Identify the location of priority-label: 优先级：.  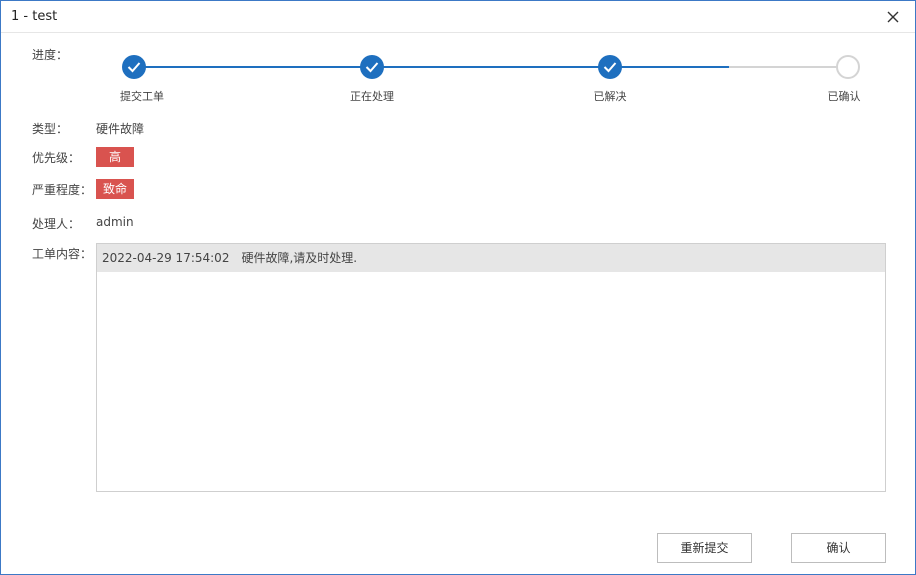
(56, 158).